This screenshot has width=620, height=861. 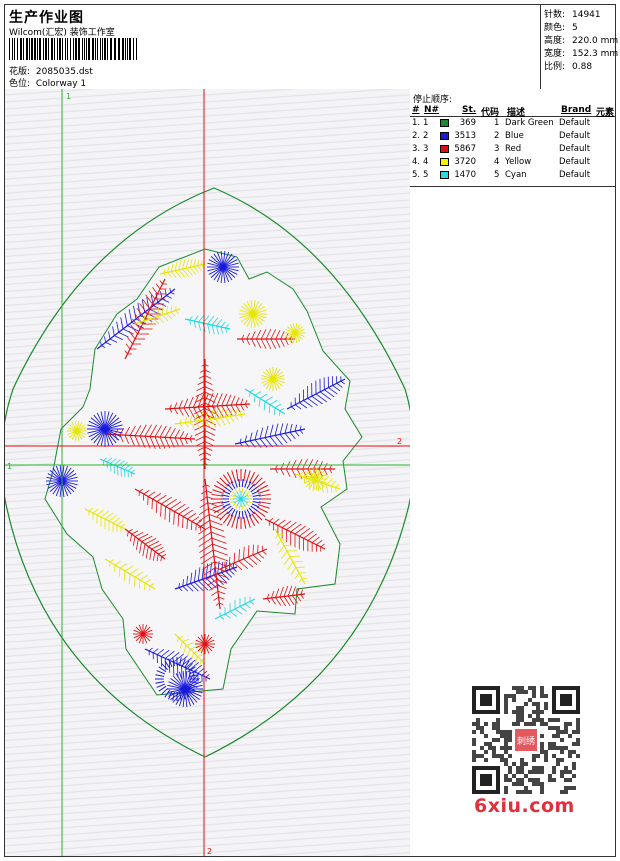 I want to click on table-row: 4. 4 3720 4 Yellow Default, so click(x=512, y=162).